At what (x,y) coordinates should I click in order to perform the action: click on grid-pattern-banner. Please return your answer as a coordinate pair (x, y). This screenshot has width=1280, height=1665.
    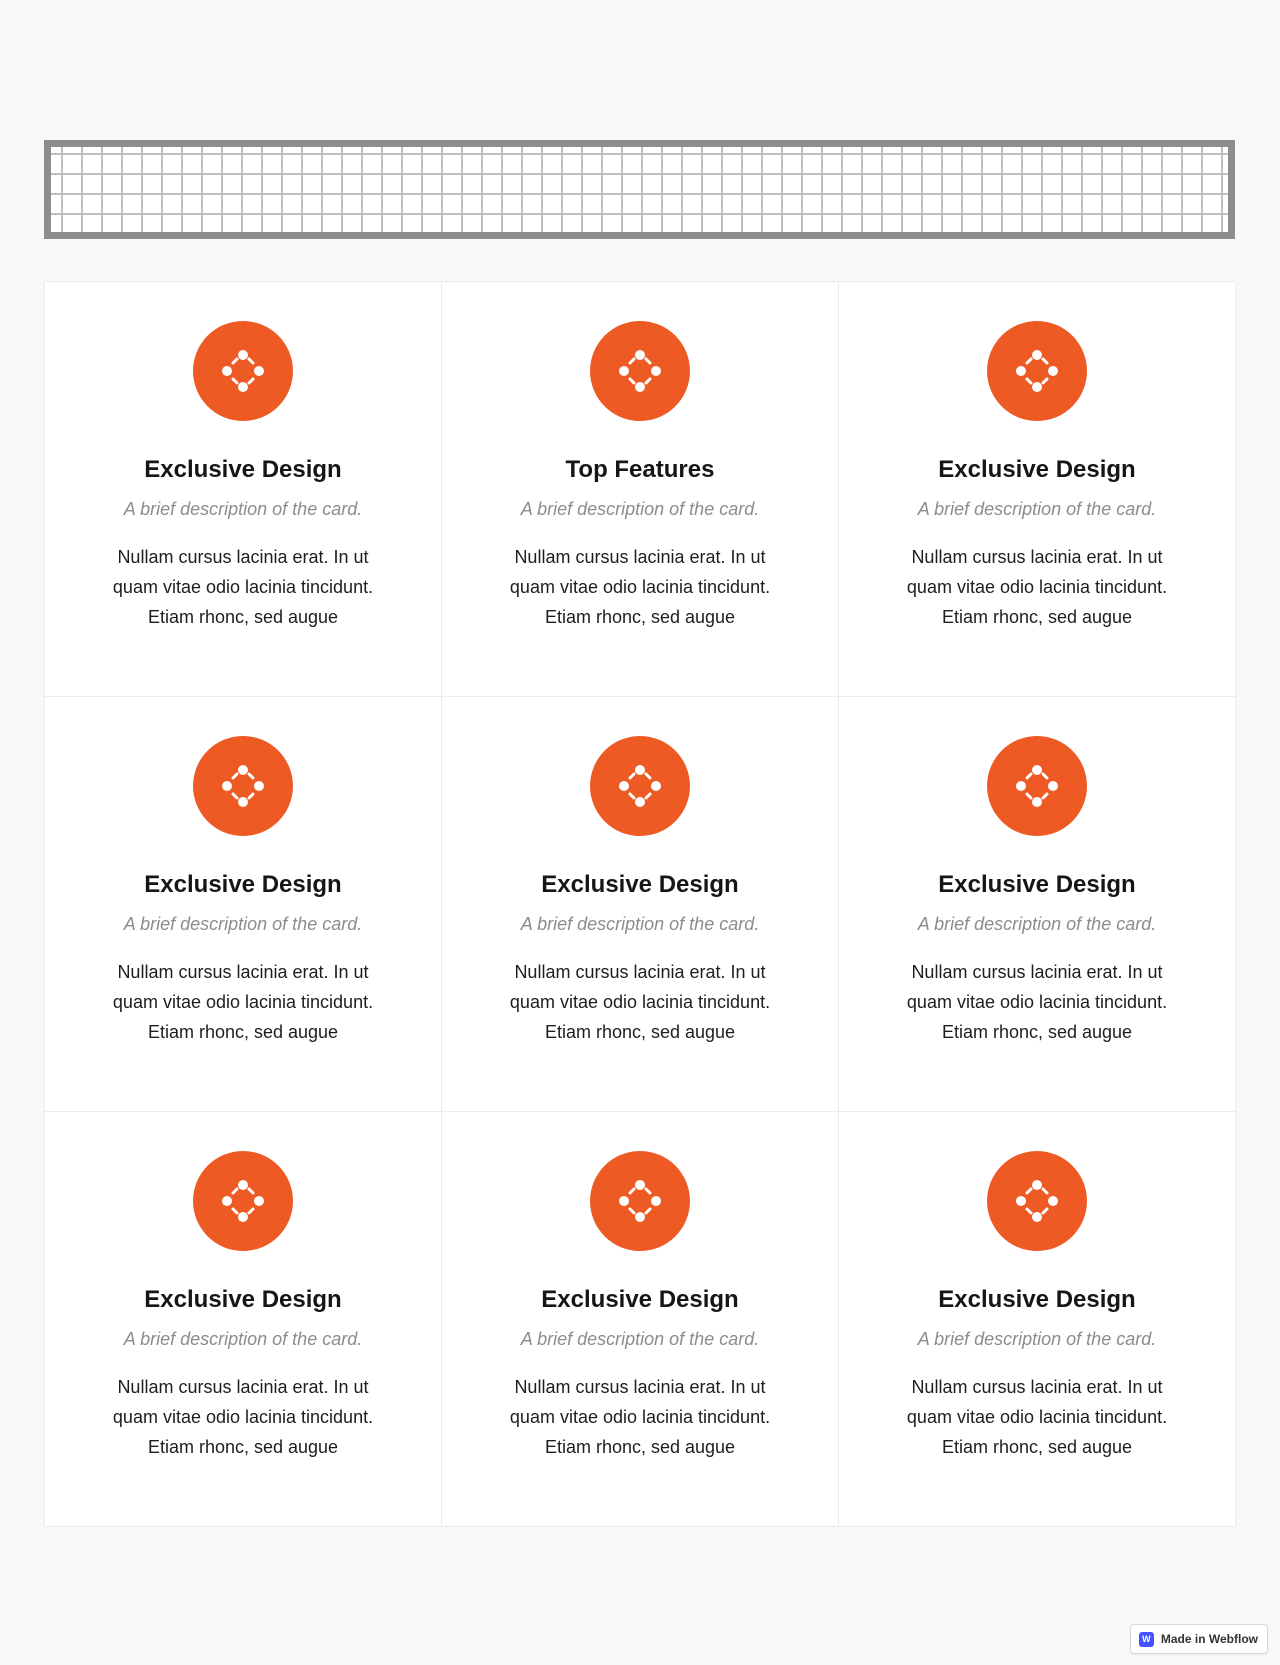
    Looking at the image, I should click on (639, 189).